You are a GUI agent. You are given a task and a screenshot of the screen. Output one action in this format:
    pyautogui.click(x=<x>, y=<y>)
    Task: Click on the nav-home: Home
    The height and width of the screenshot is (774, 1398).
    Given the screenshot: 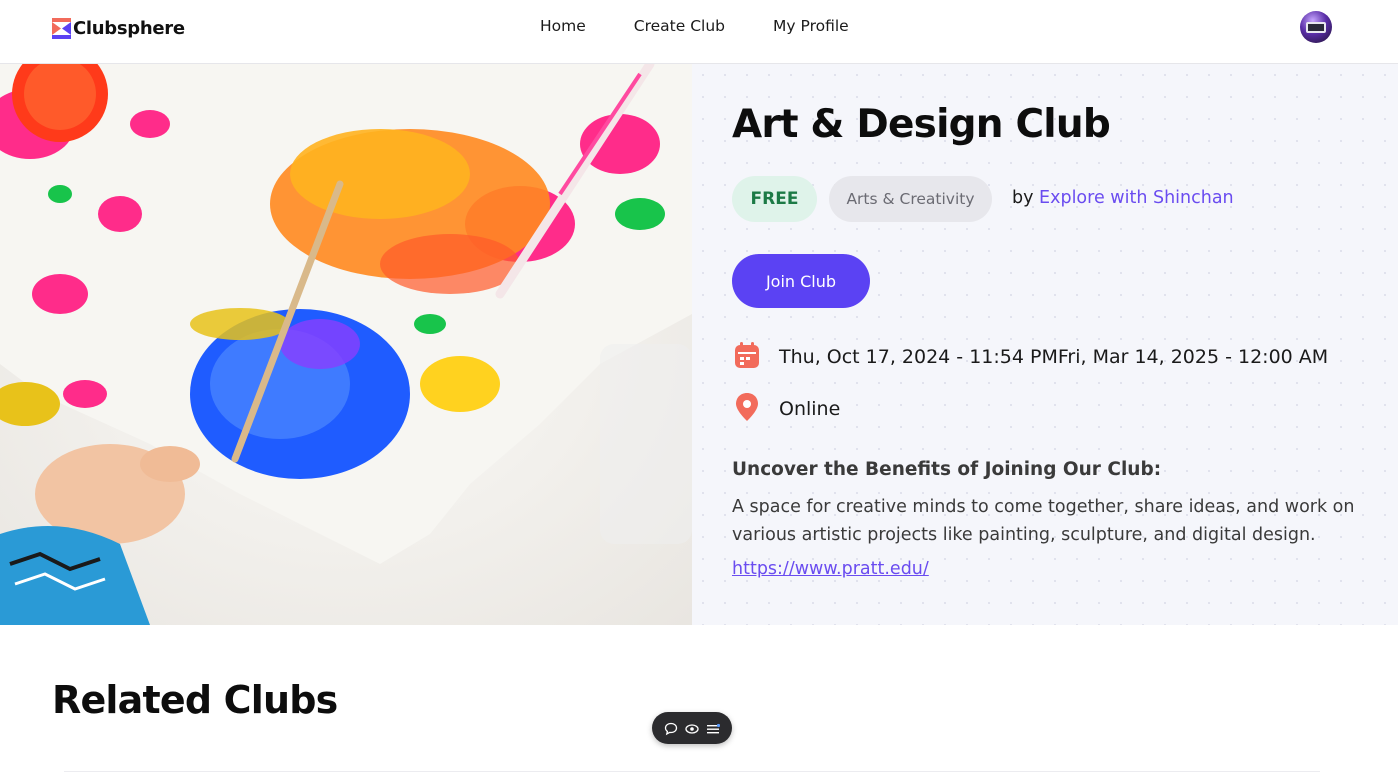 What is the action you would take?
    pyautogui.click(x=563, y=26)
    